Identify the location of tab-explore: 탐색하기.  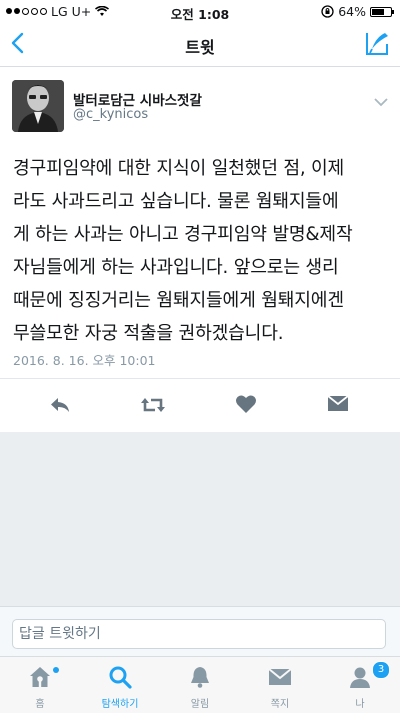
(120, 685).